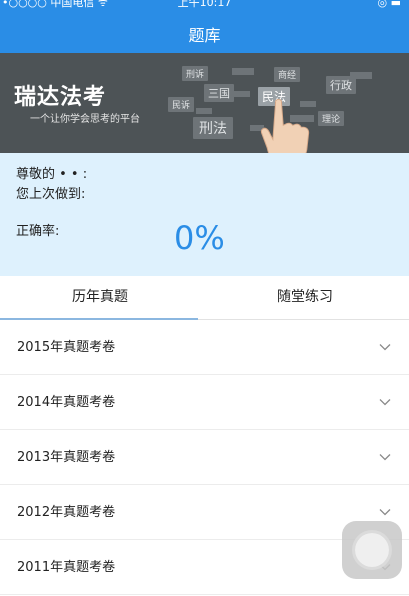 Image resolution: width=409 pixels, height=596 pixels. I want to click on page-title: 题库, so click(204, 35).